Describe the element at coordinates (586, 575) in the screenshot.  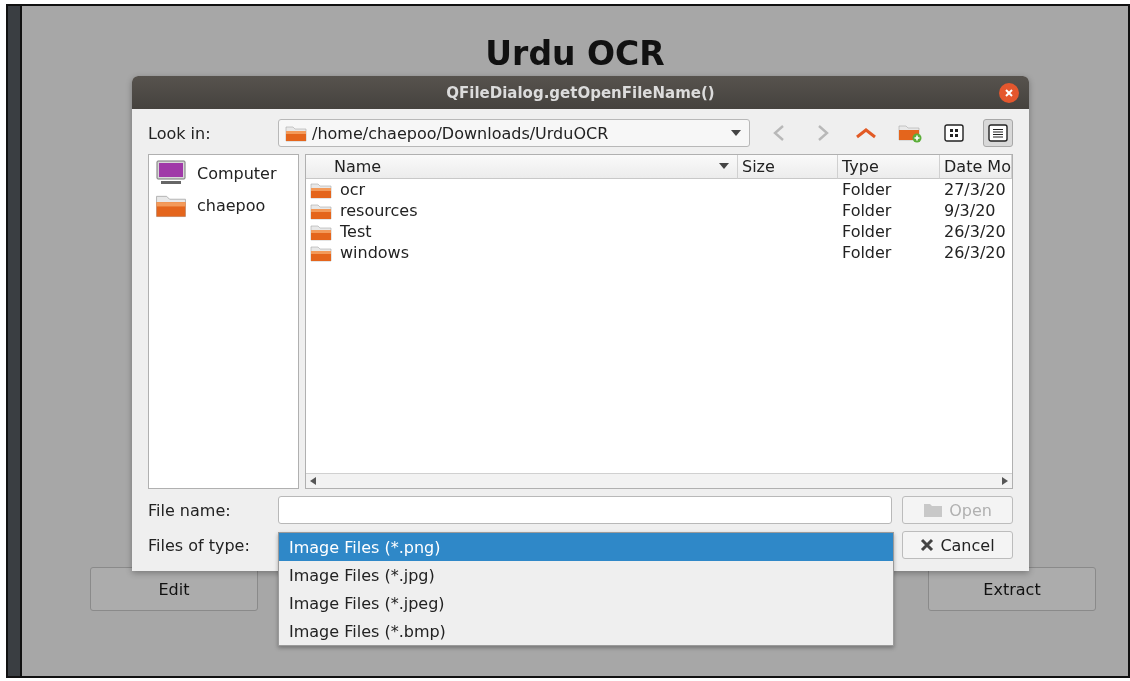
I see `menu-option: Image Files (*.jpg)` at that location.